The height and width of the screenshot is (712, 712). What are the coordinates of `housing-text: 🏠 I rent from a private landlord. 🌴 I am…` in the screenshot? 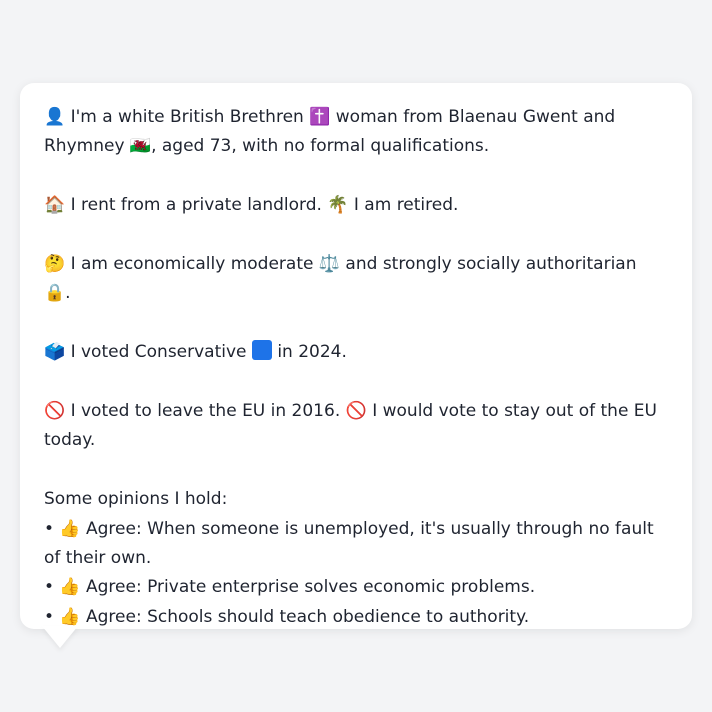 It's located at (251, 205).